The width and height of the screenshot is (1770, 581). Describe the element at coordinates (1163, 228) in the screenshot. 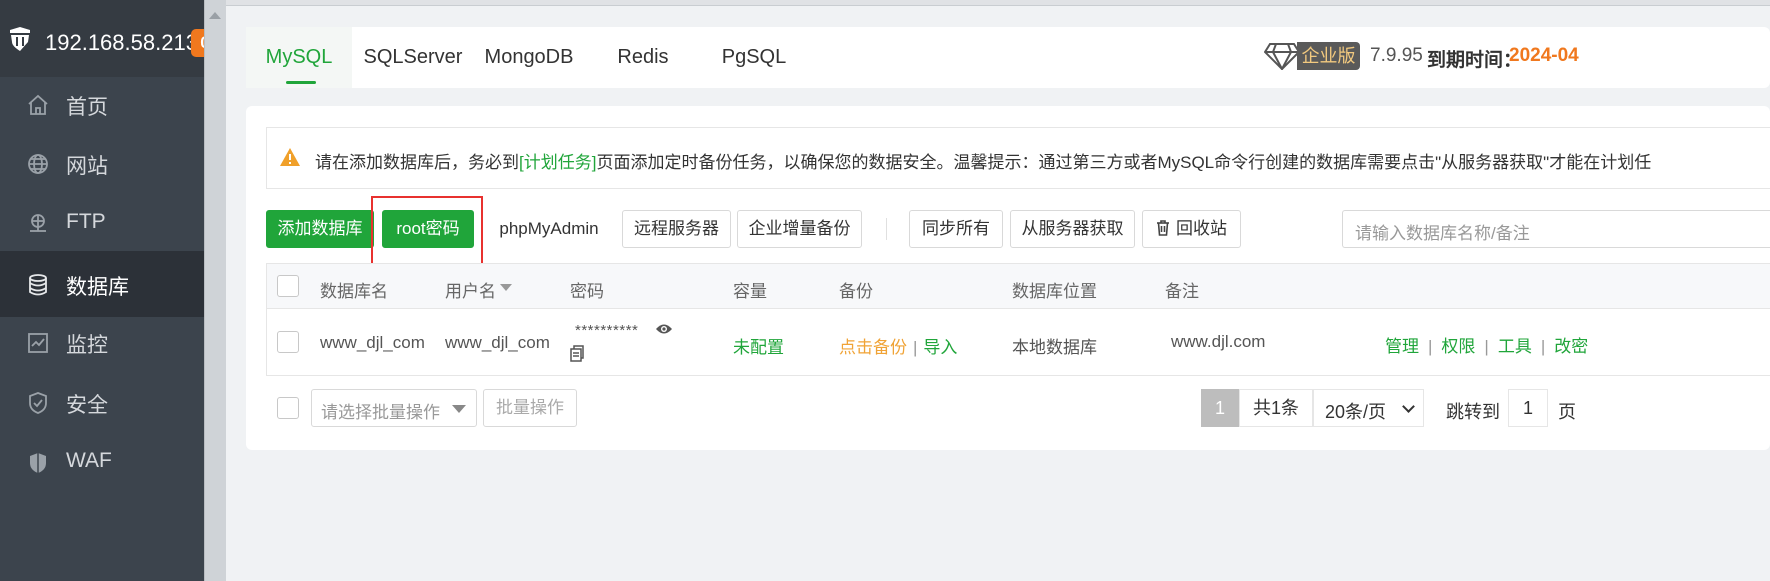

I see `trash-icon` at that location.